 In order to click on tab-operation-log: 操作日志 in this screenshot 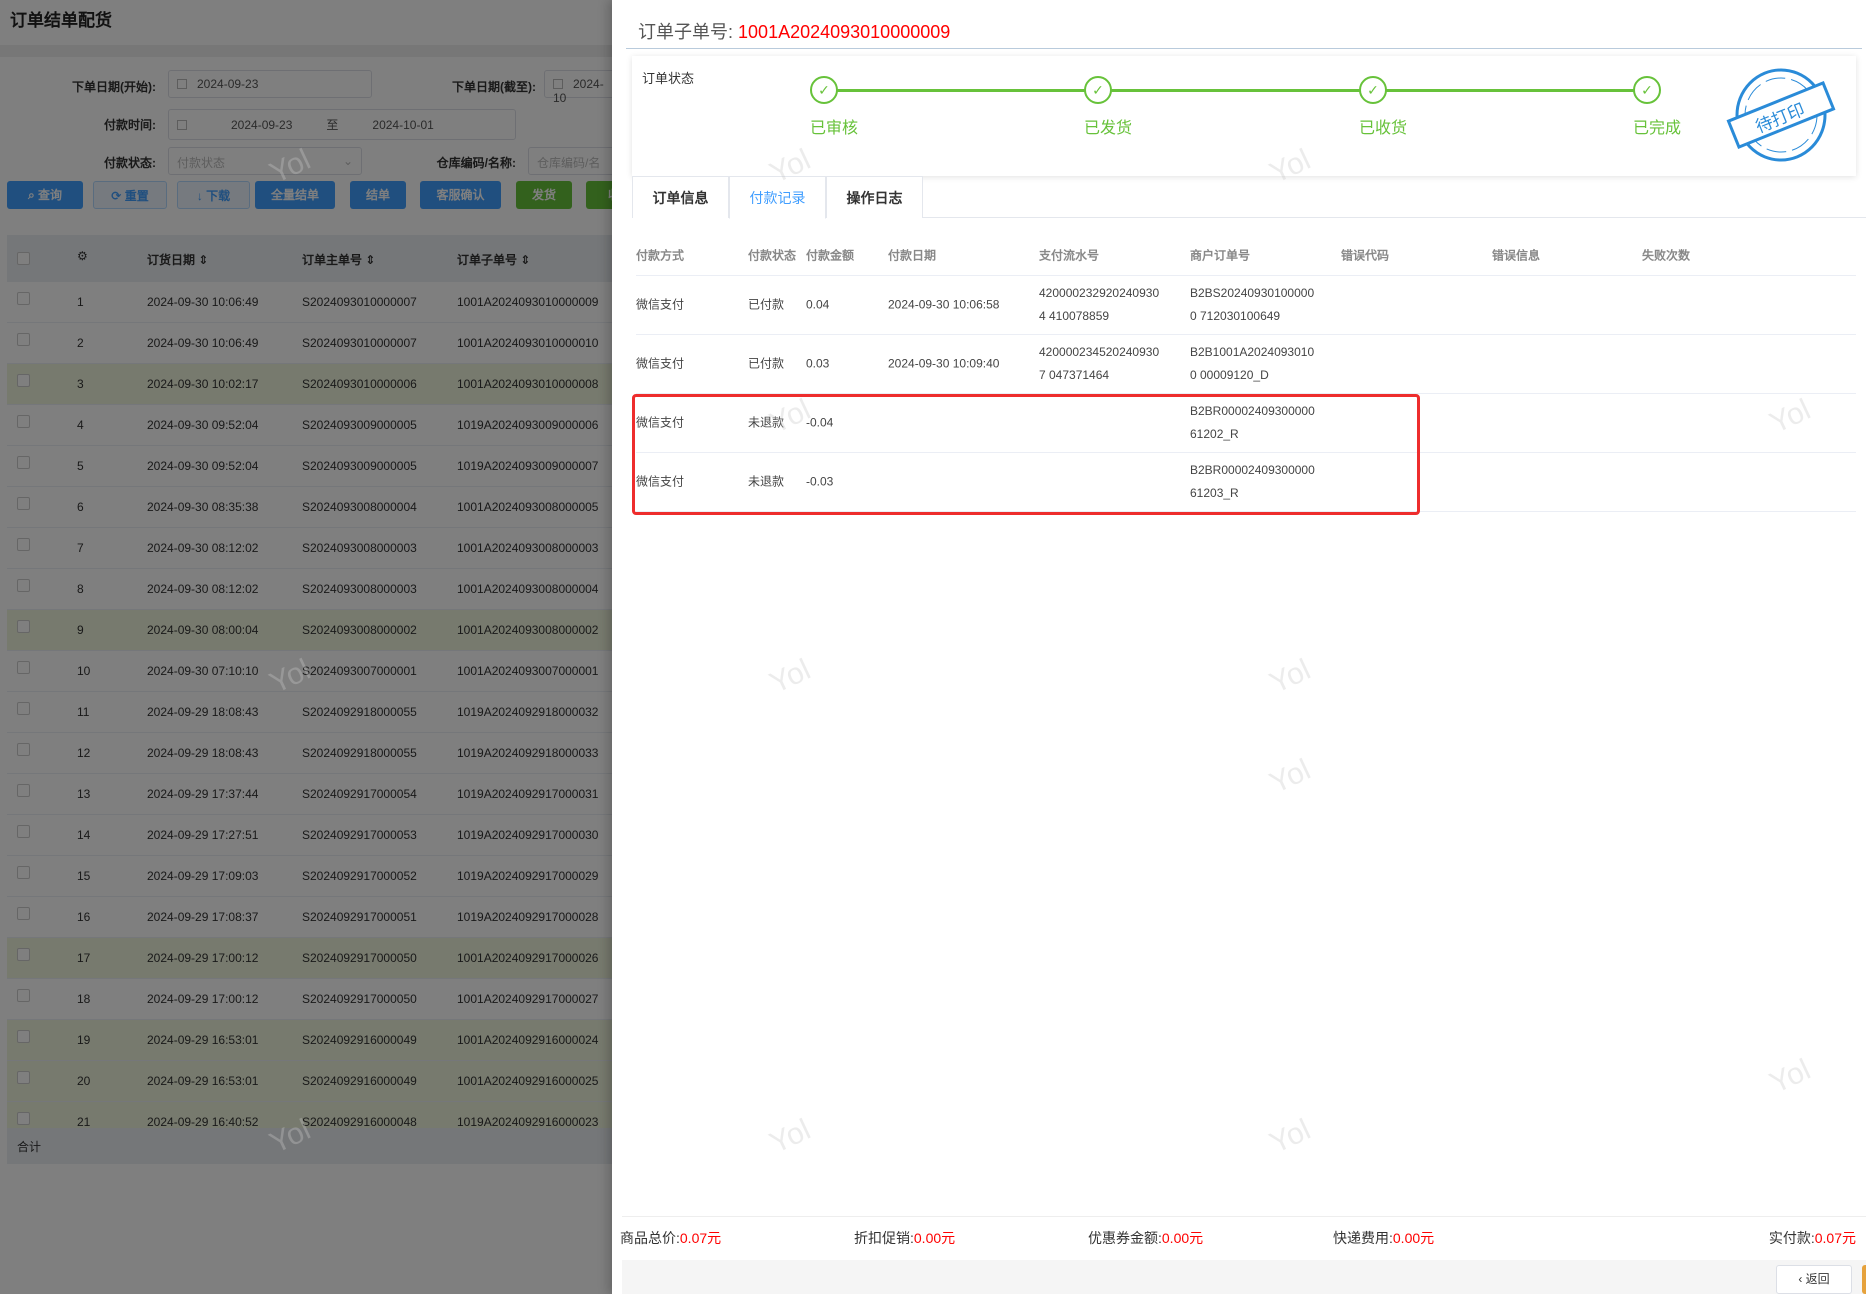, I will do `click(874, 197)`.